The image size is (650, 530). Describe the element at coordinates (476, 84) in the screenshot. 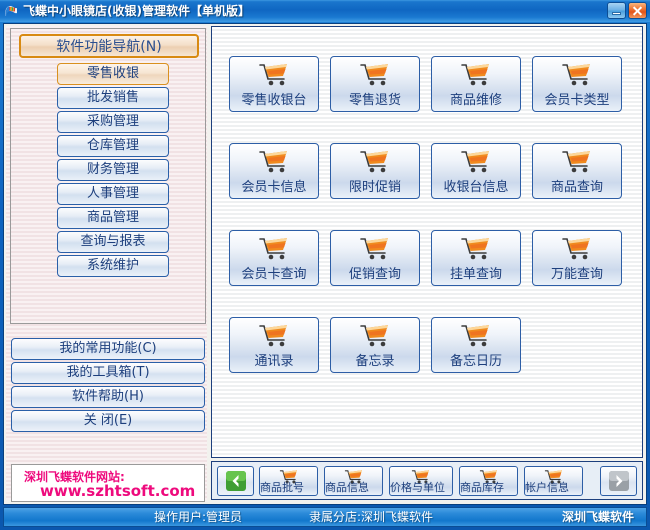

I see `grid-button-goods-repair: 商品维修` at that location.